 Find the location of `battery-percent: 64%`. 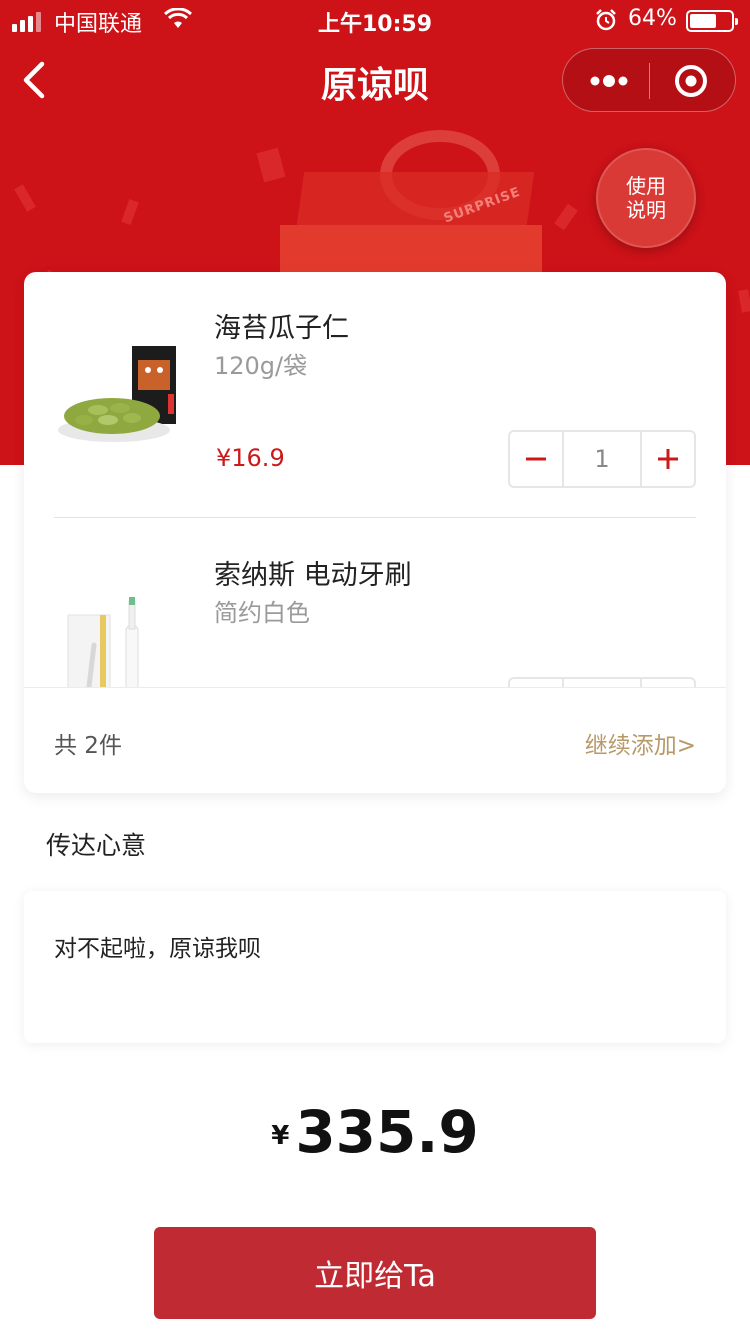

battery-percent: 64% is located at coordinates (652, 18).